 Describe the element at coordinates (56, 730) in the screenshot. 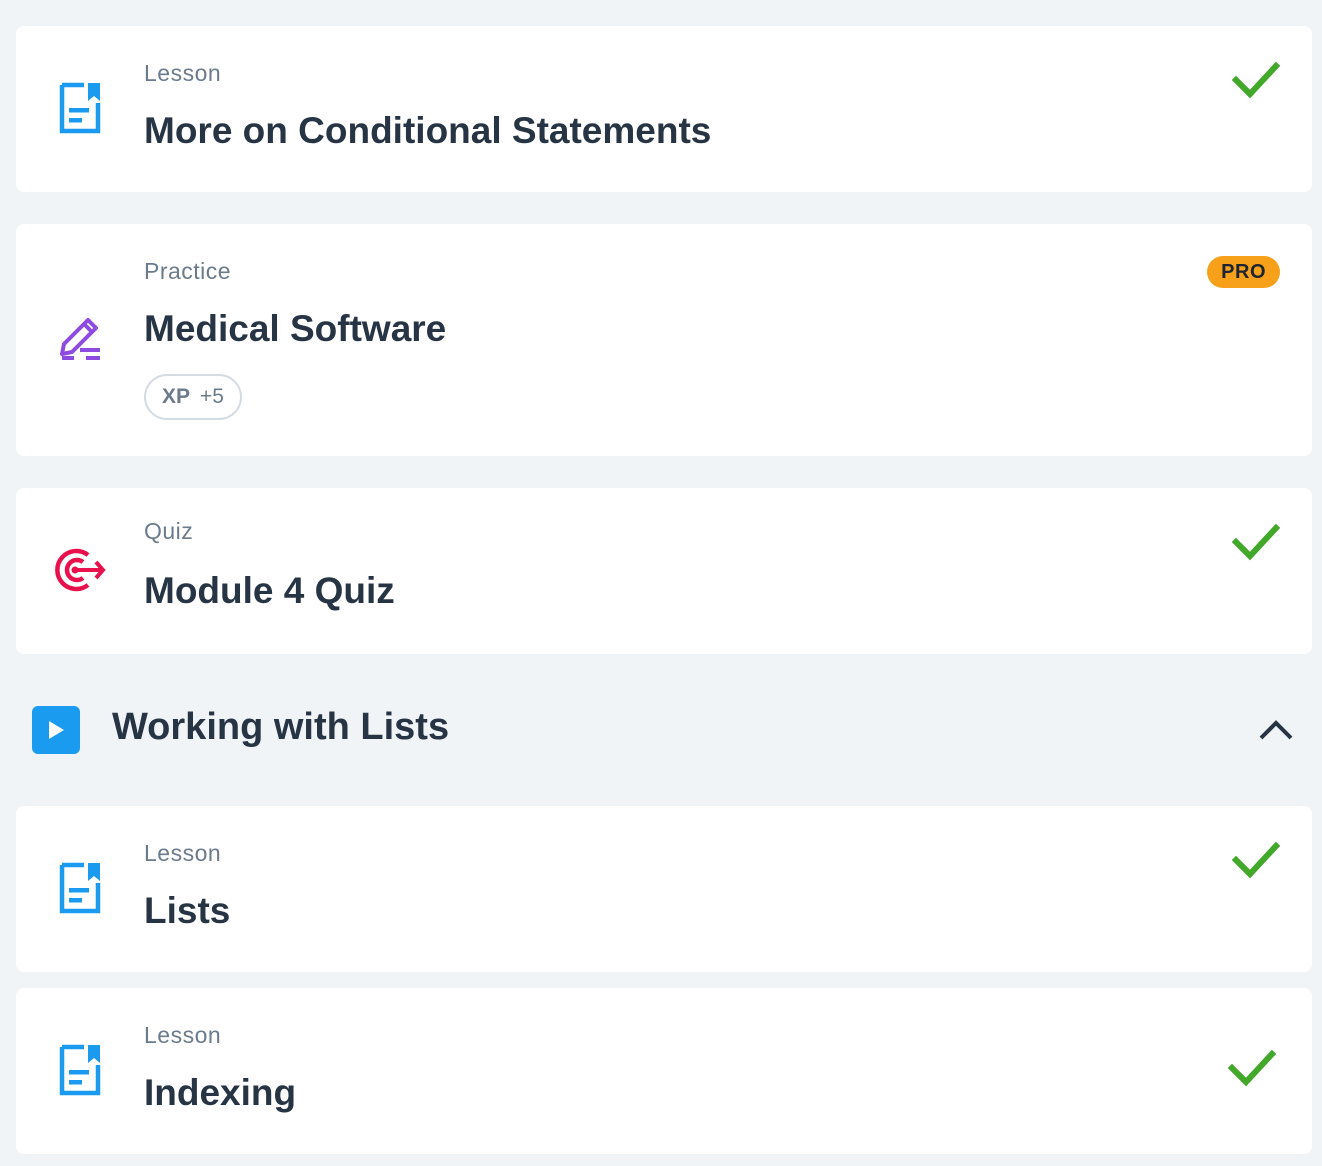

I see `play-icon` at that location.